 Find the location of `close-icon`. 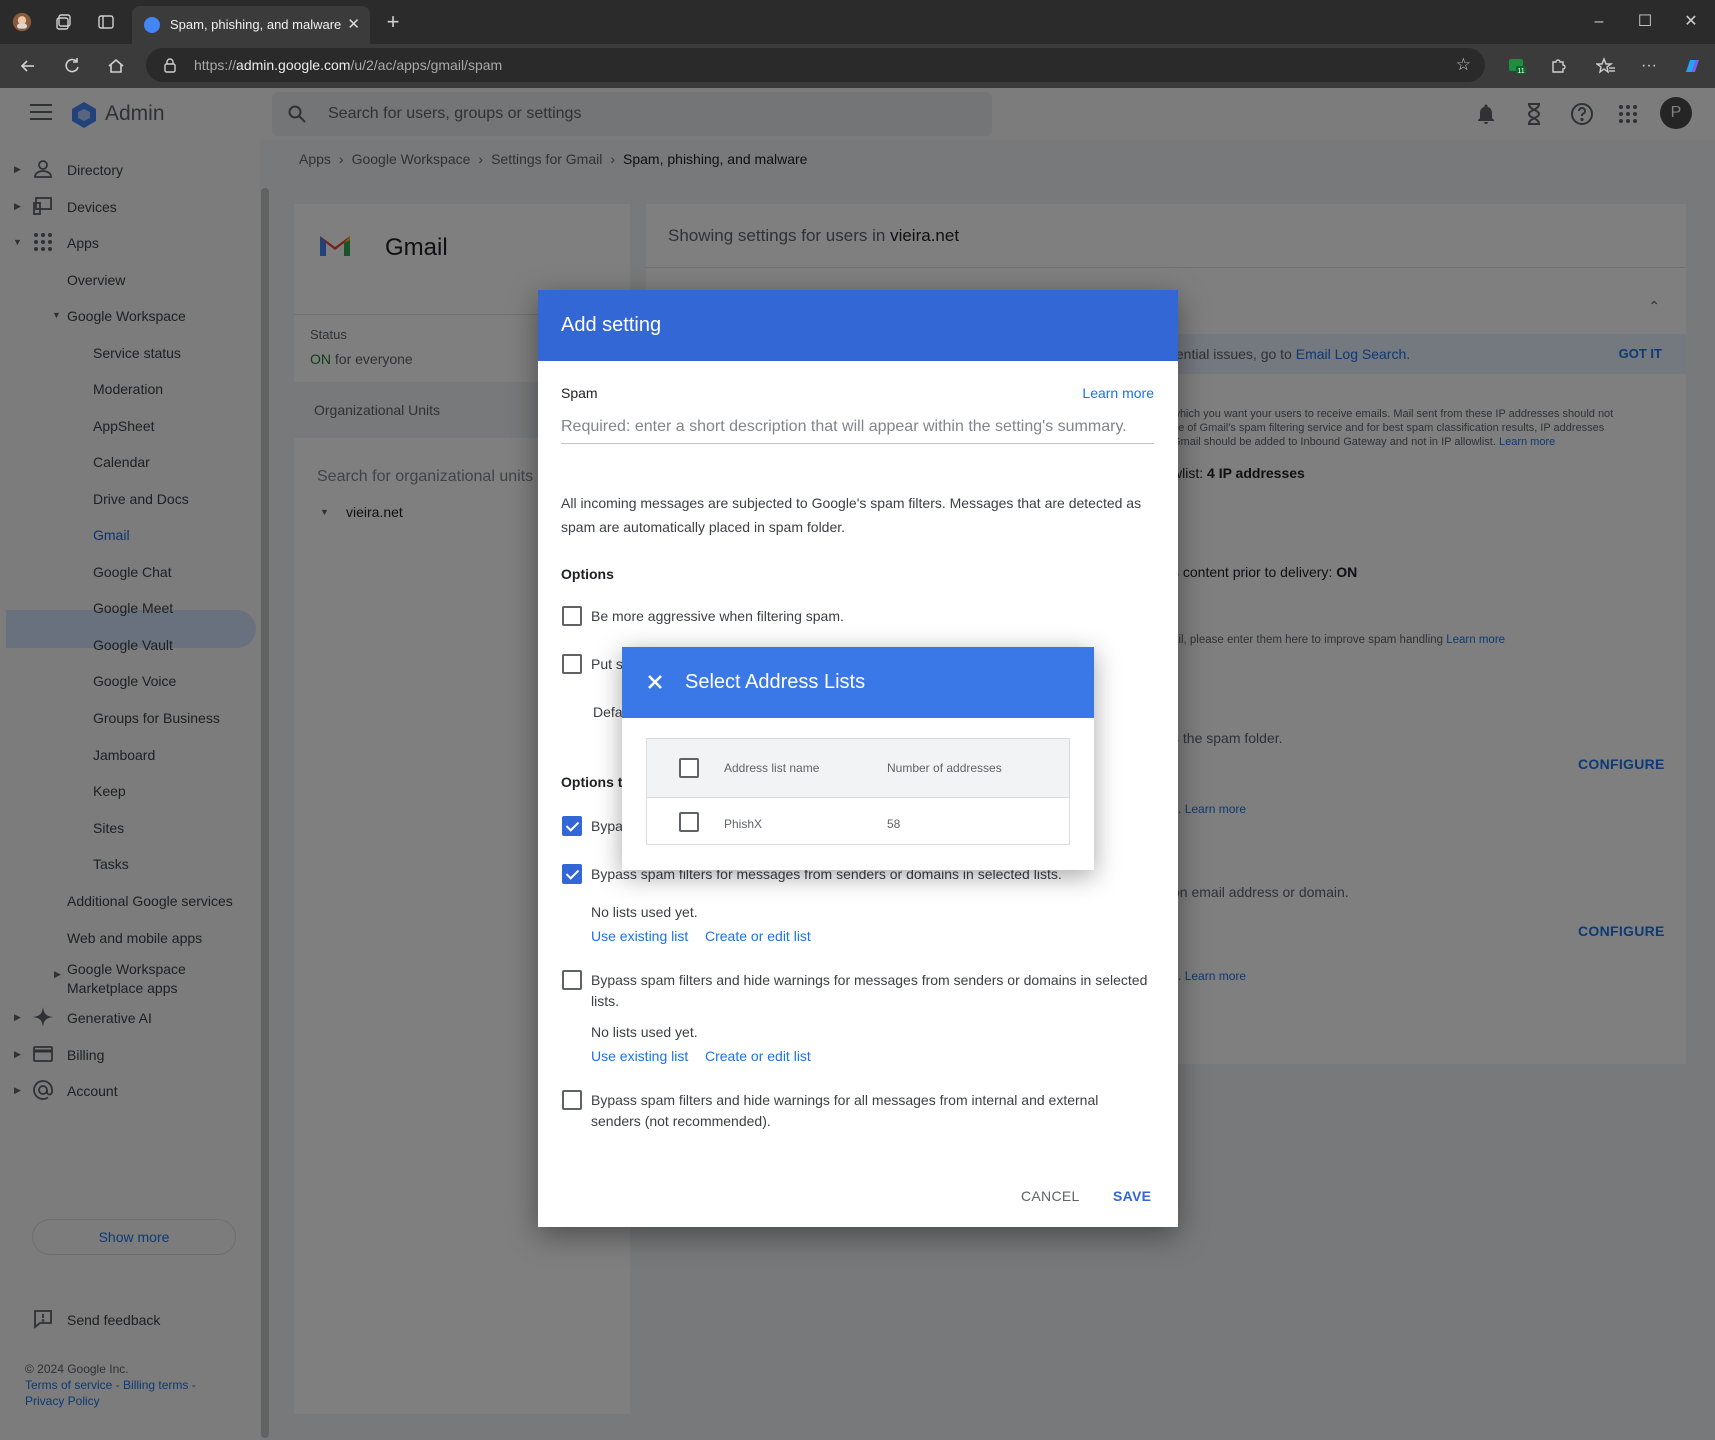

close-icon is located at coordinates (655, 682).